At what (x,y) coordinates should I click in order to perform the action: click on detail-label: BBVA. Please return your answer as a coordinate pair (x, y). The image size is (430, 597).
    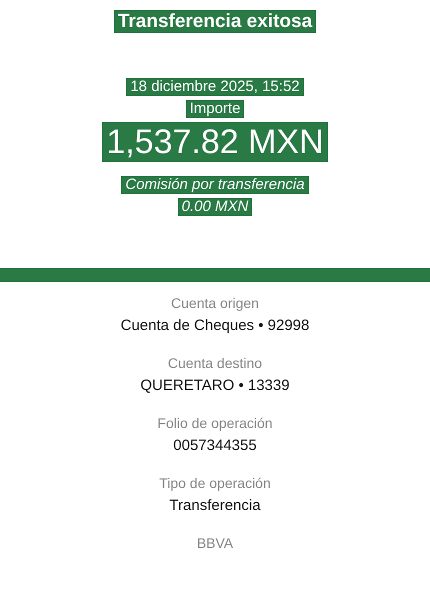
    Looking at the image, I should click on (215, 543).